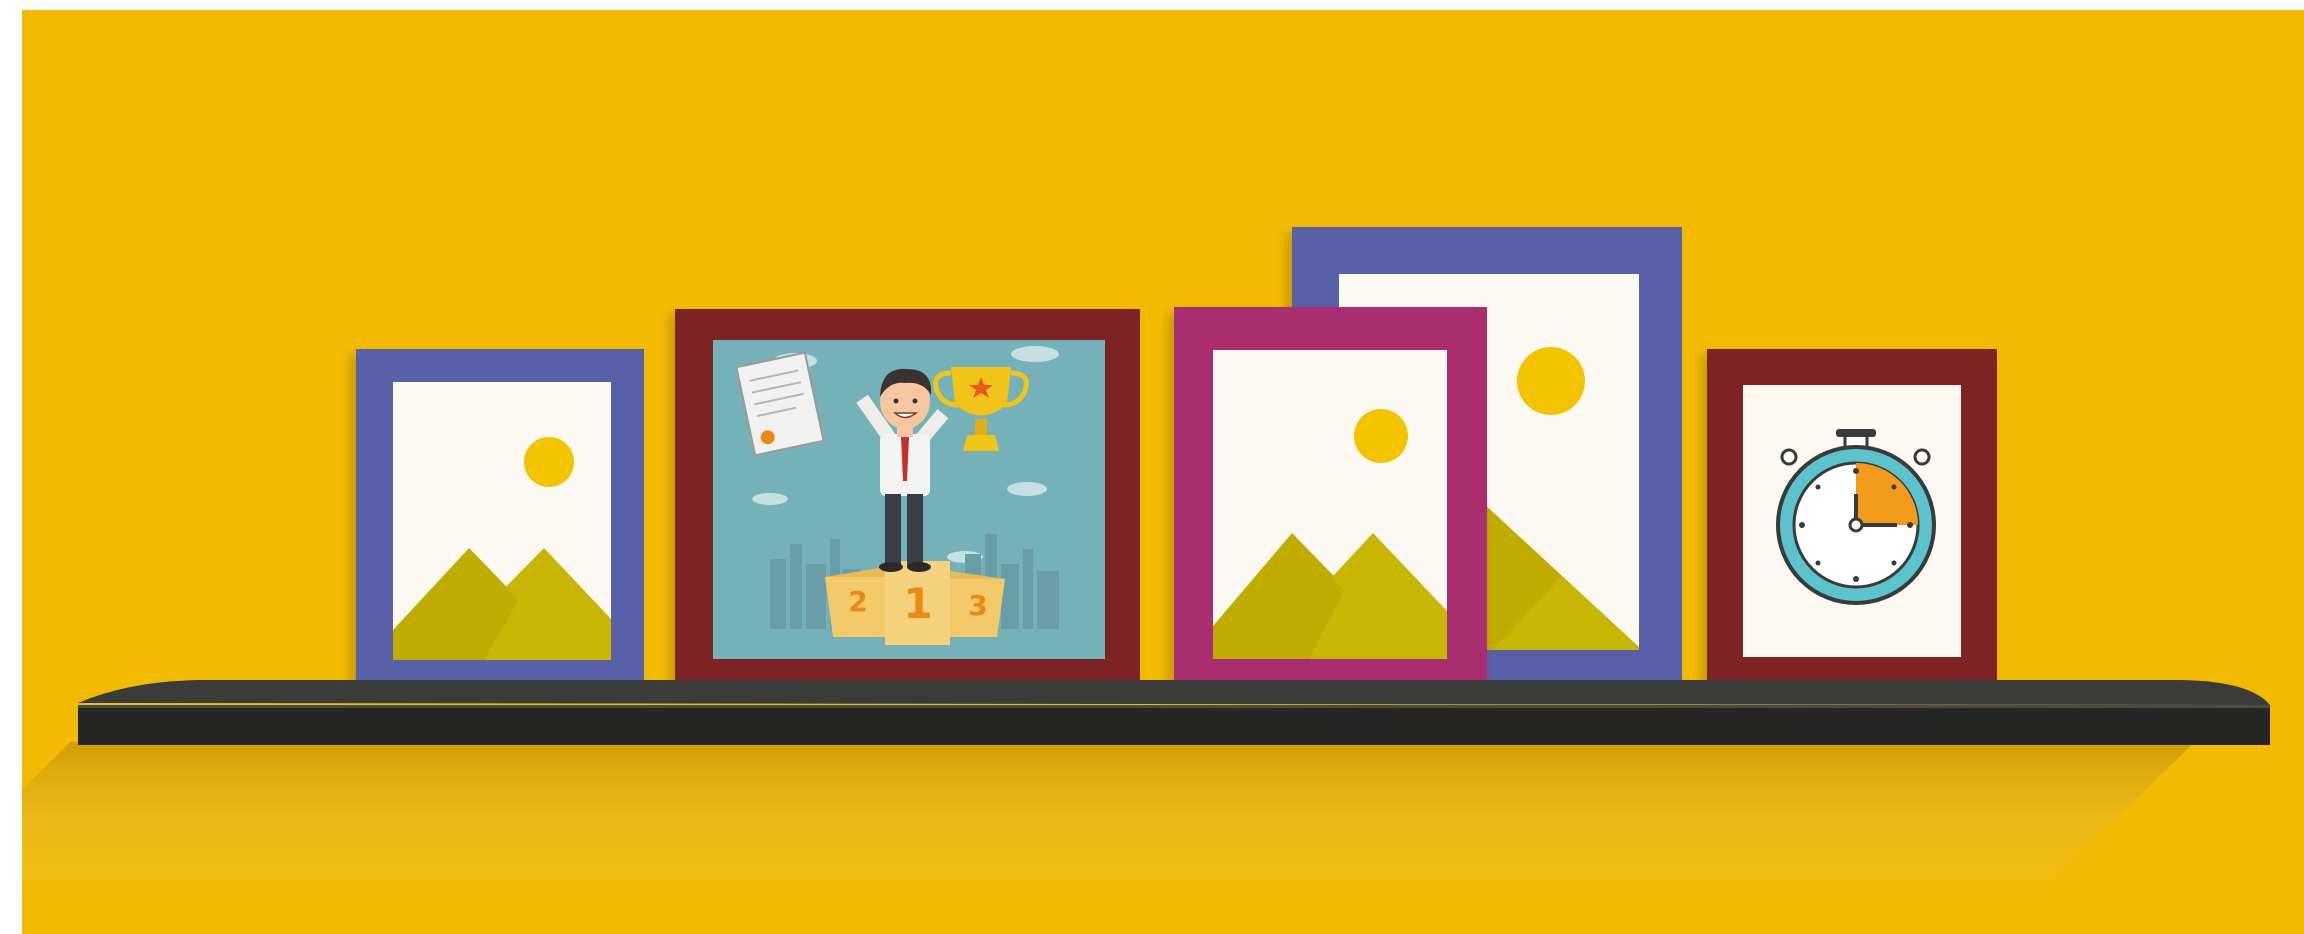  I want to click on podium-first-label: 1, so click(918, 603).